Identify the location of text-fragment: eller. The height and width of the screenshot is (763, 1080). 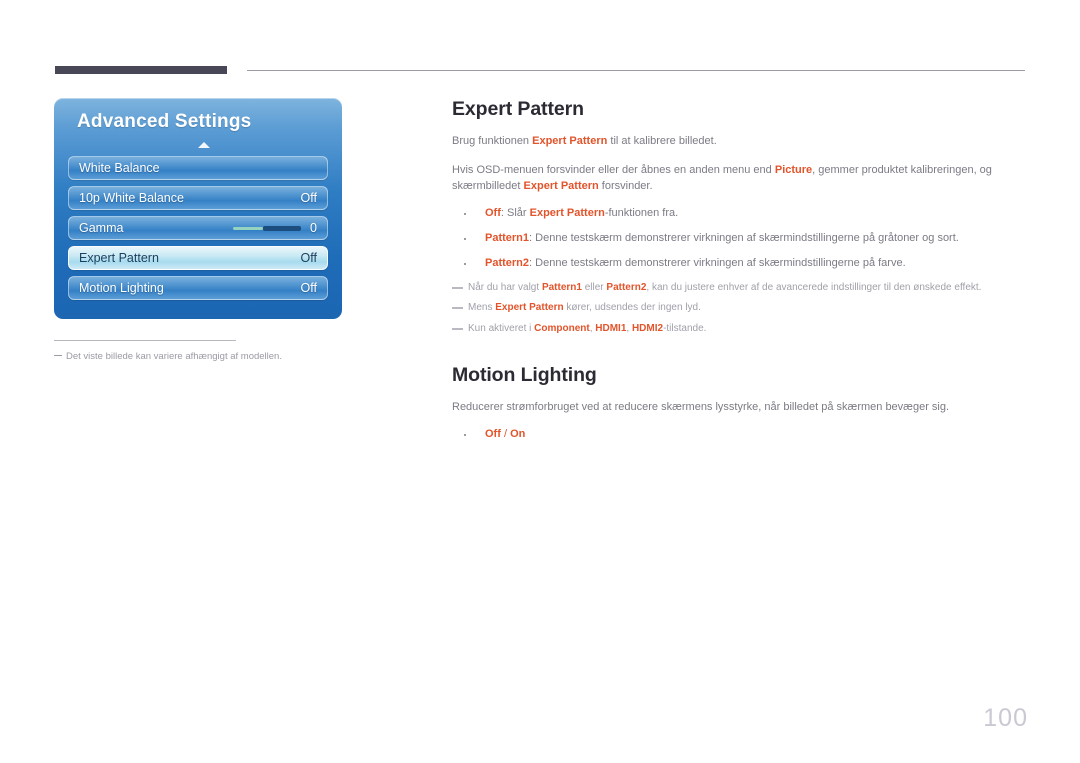
(594, 287).